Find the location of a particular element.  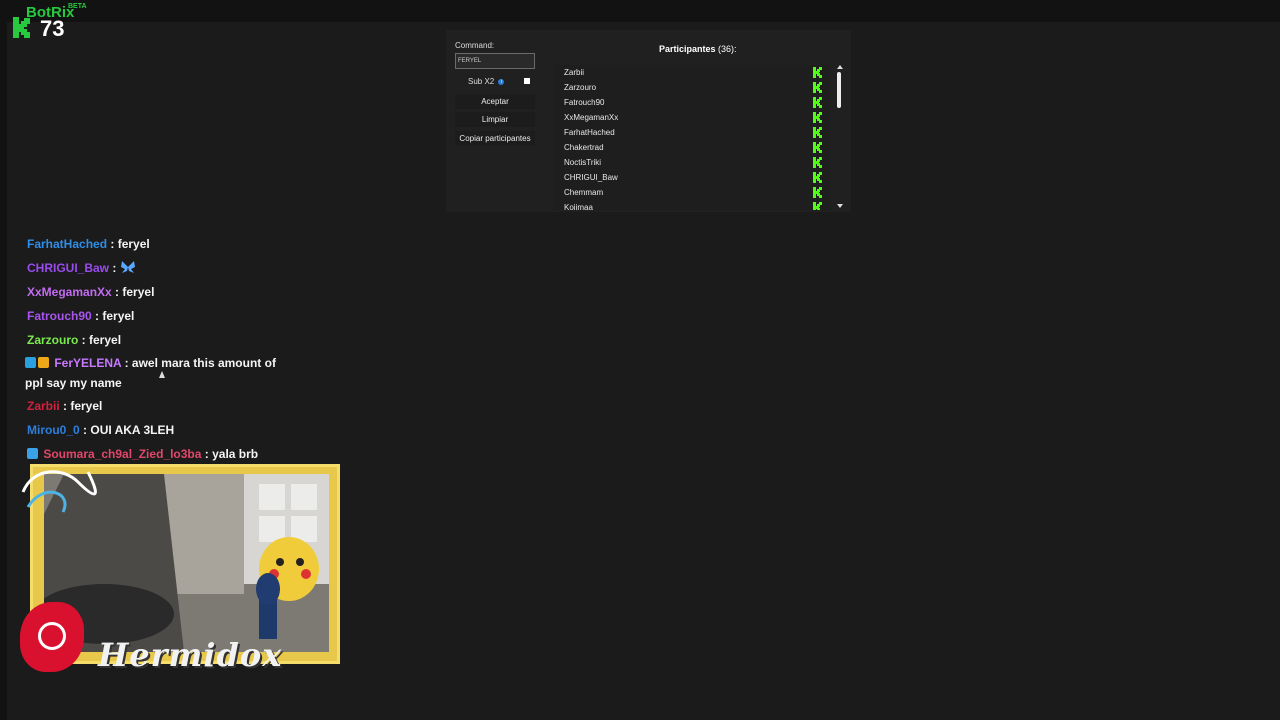

chat-username: Soumara_ch9al_Zied_lo3ba is located at coordinates (122, 454).